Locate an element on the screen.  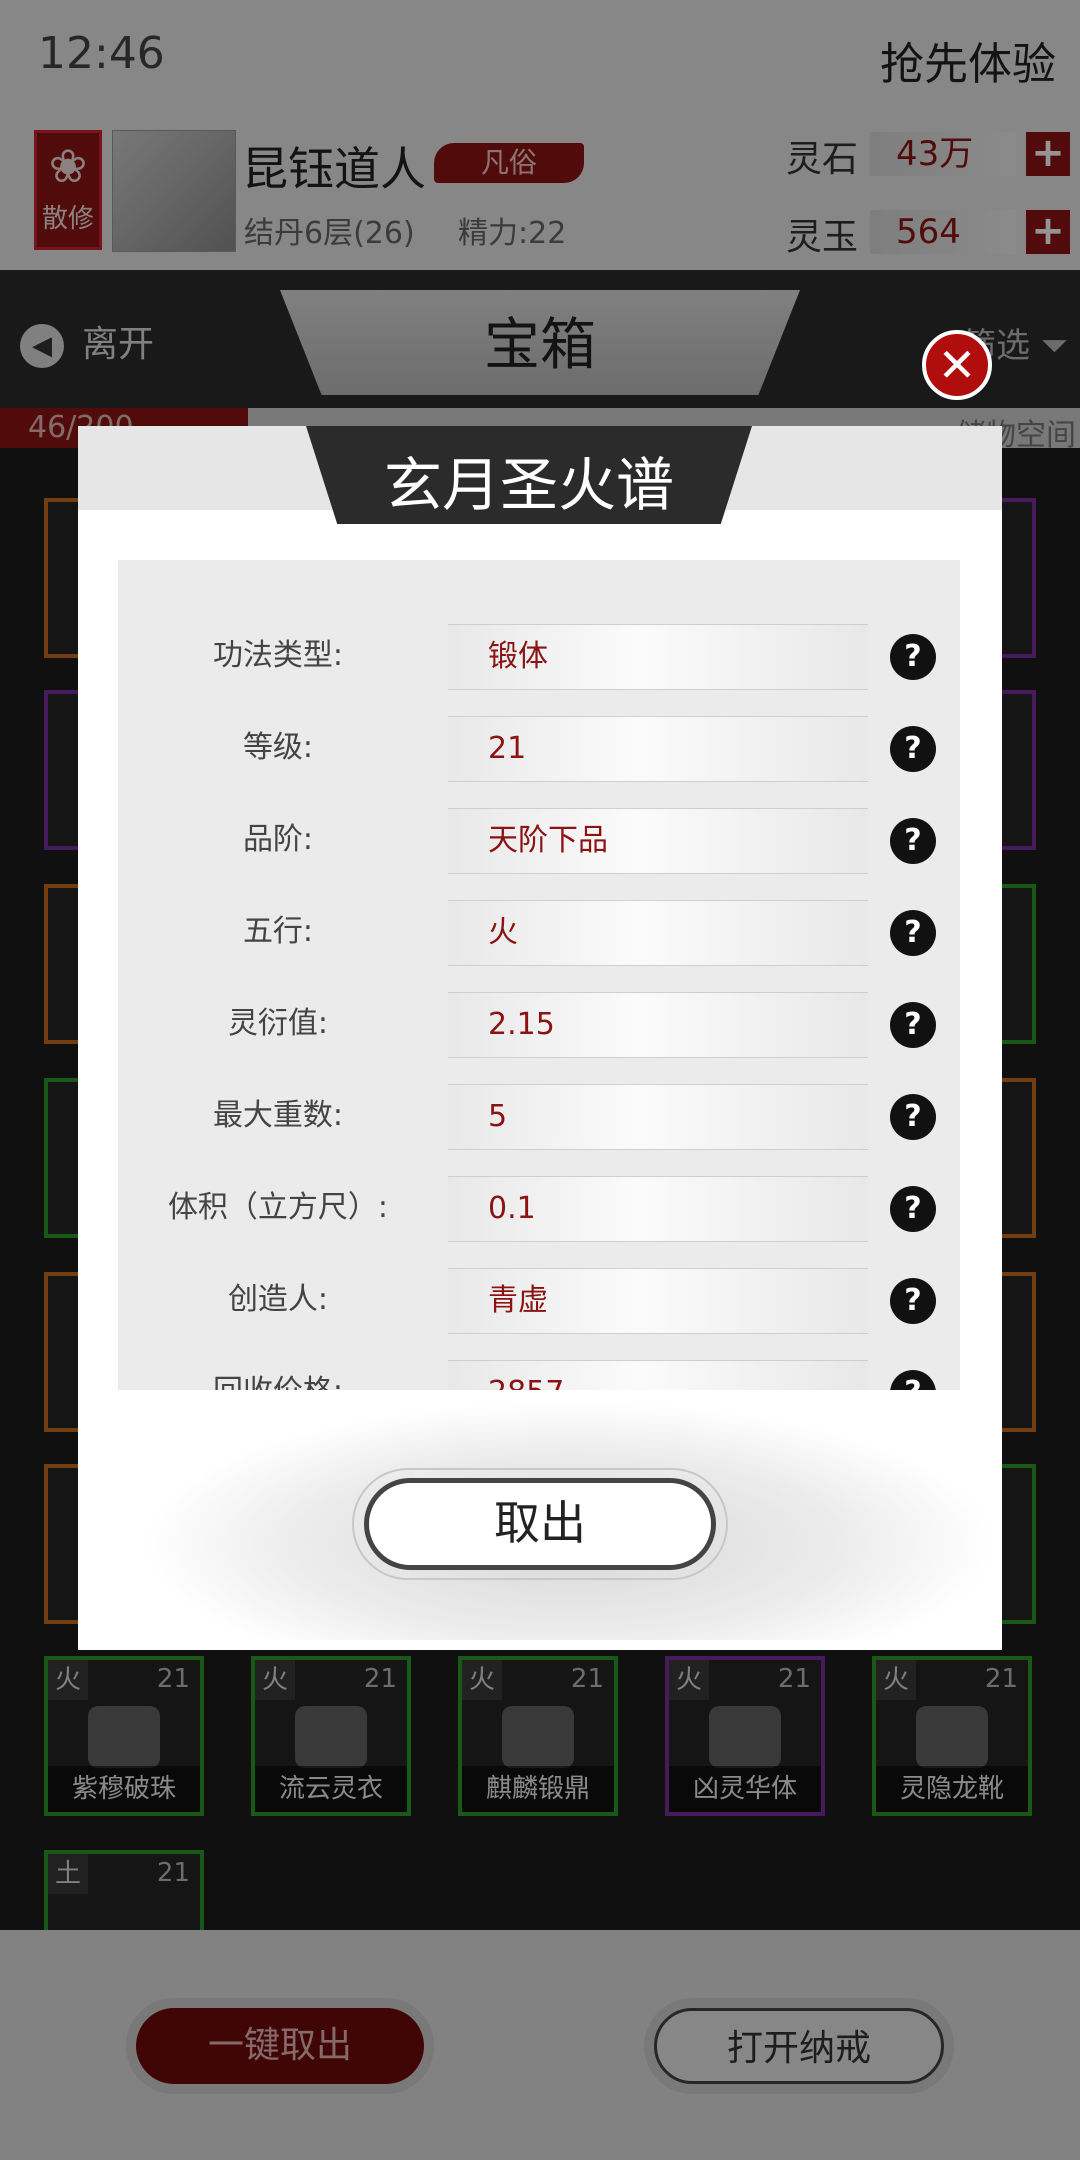
close-button: ✕ is located at coordinates (957, 365).